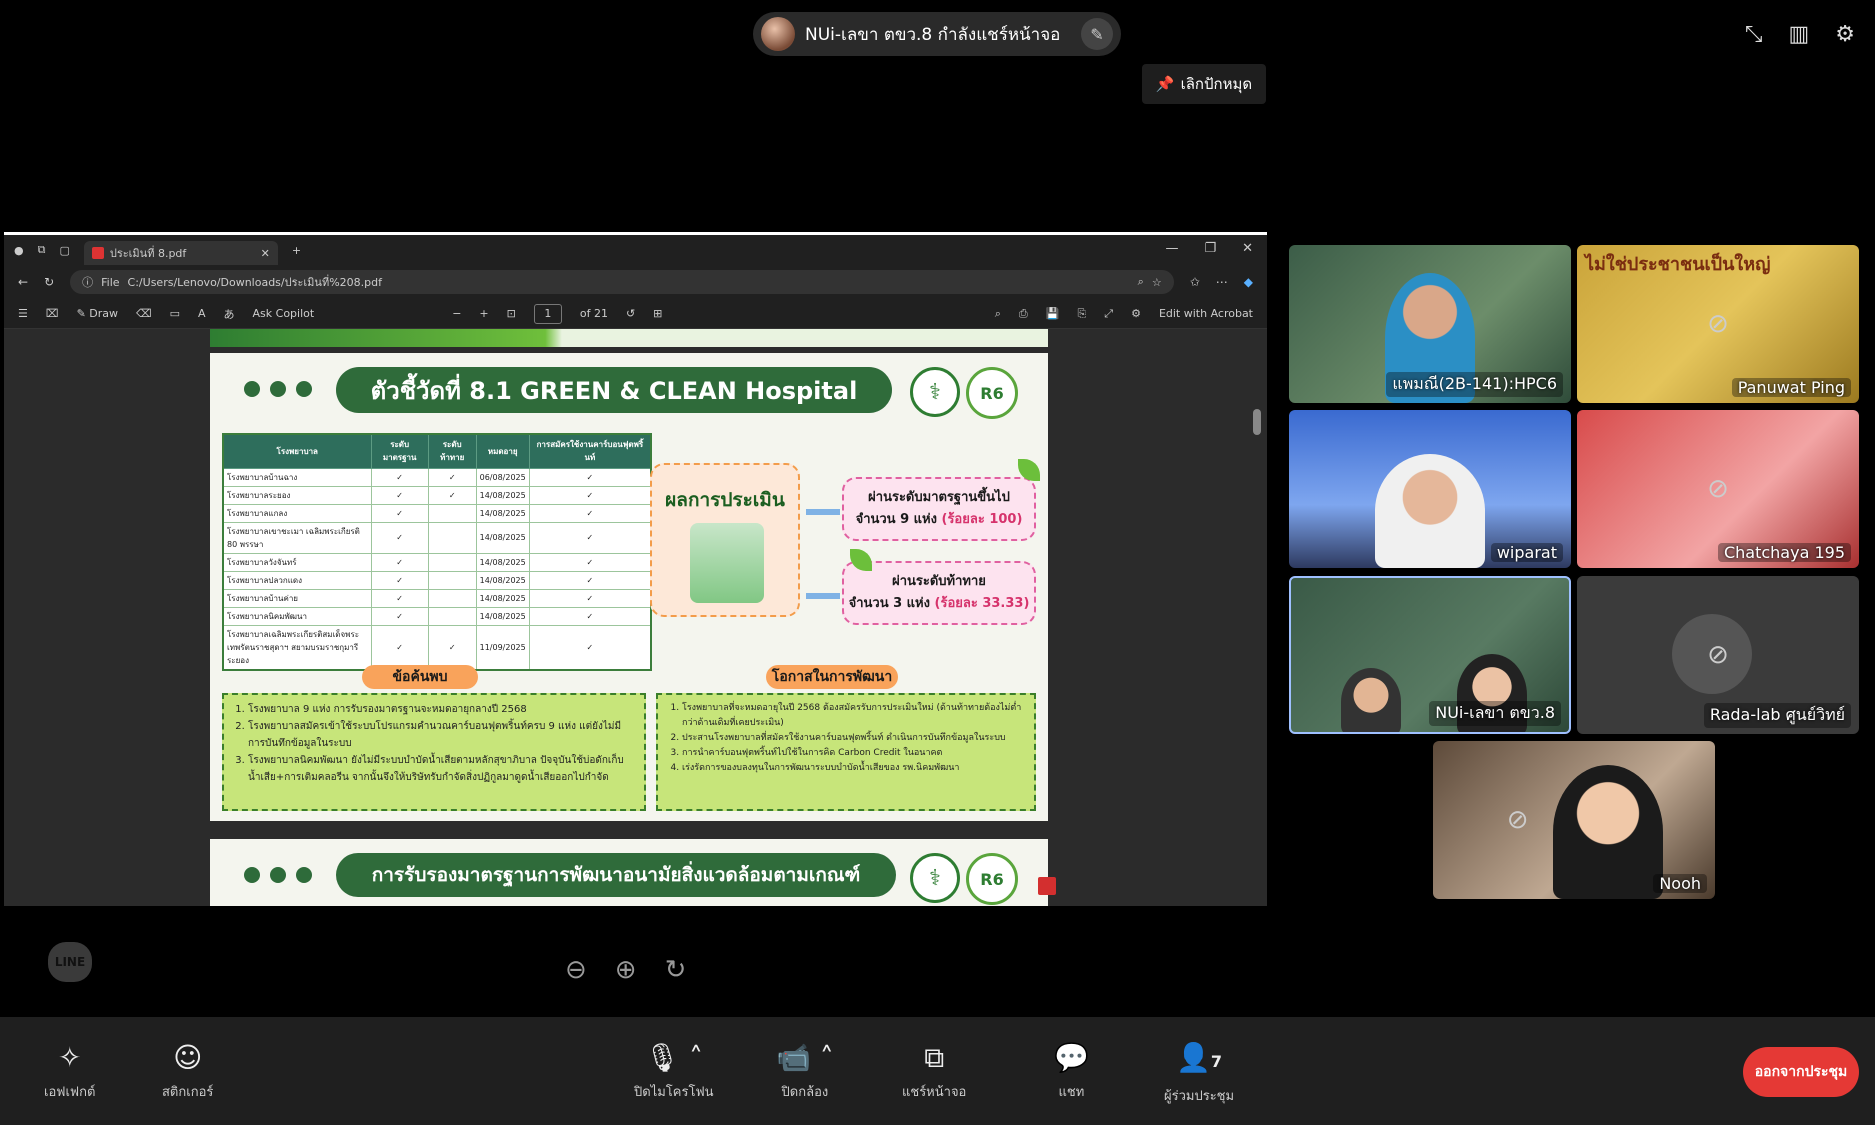 The image size is (1875, 1125). Describe the element at coordinates (202, 313) in the screenshot. I see `read-aloud-icon: A` at that location.